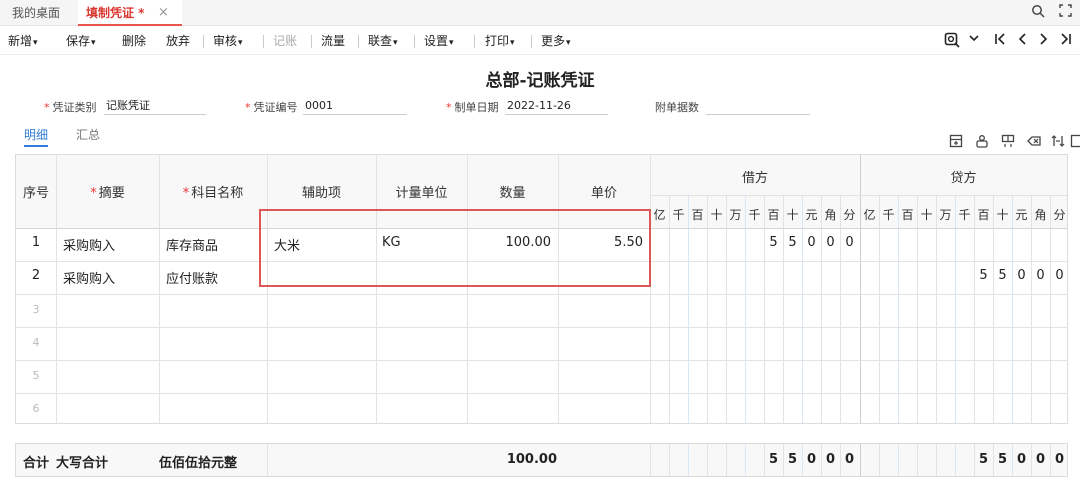 Image resolution: width=1080 pixels, height=481 pixels. What do you see at coordinates (130, 13) in the screenshot?
I see `tab-voucher-entry: 填制凭证 * ×` at bounding box center [130, 13].